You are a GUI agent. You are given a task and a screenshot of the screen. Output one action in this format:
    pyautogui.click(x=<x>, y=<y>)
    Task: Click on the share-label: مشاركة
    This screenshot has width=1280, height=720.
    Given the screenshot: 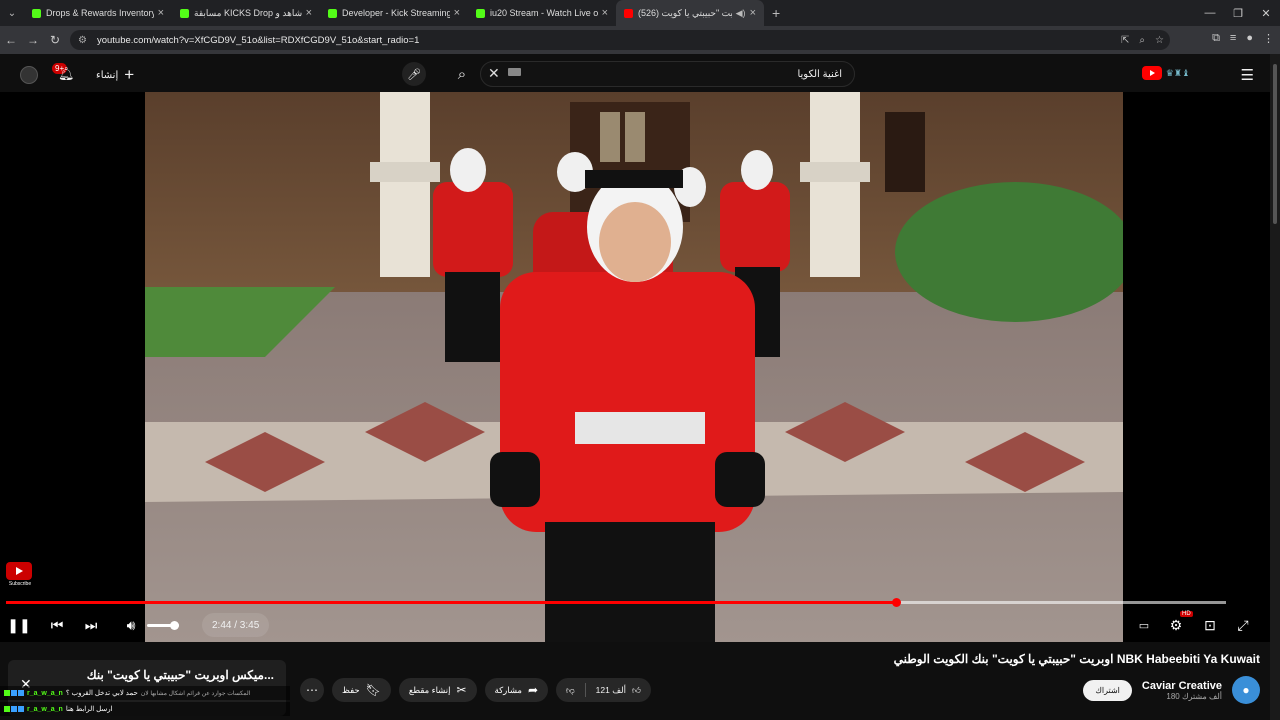 What is the action you would take?
    pyautogui.click(x=508, y=689)
    